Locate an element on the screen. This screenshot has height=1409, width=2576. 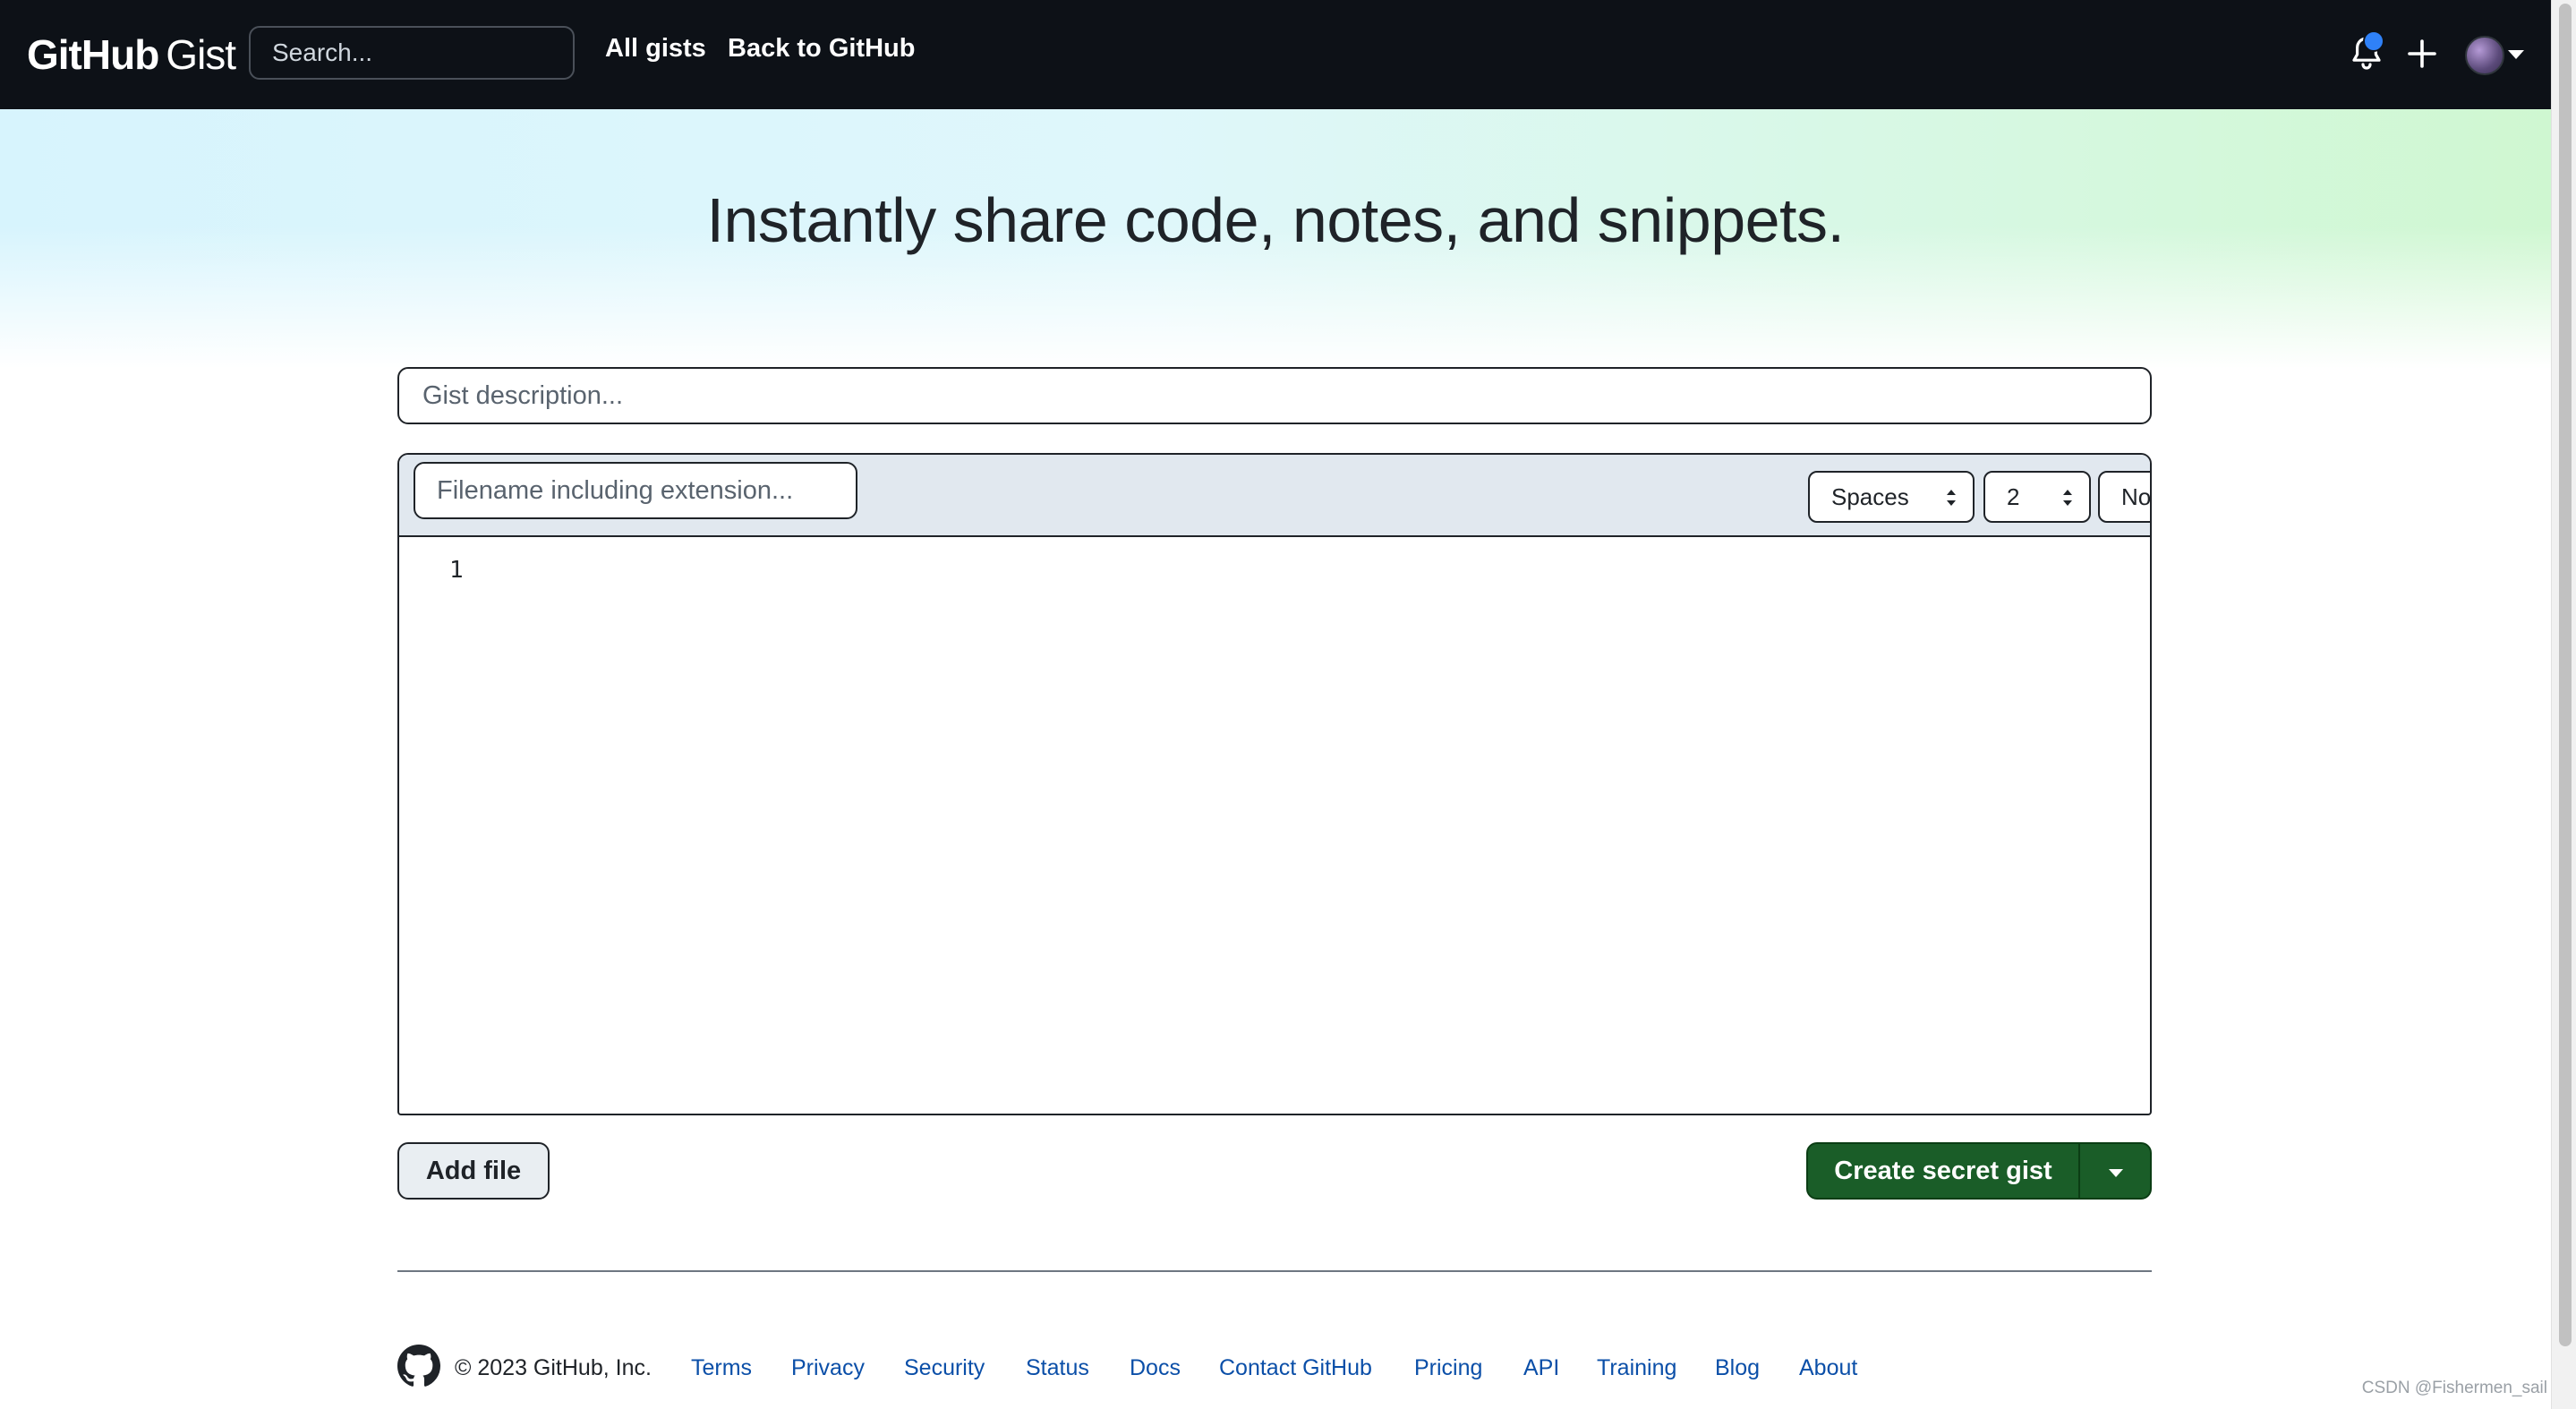
footer-copyright: © 2023 GitHub, Inc. is located at coordinates (553, 1368).